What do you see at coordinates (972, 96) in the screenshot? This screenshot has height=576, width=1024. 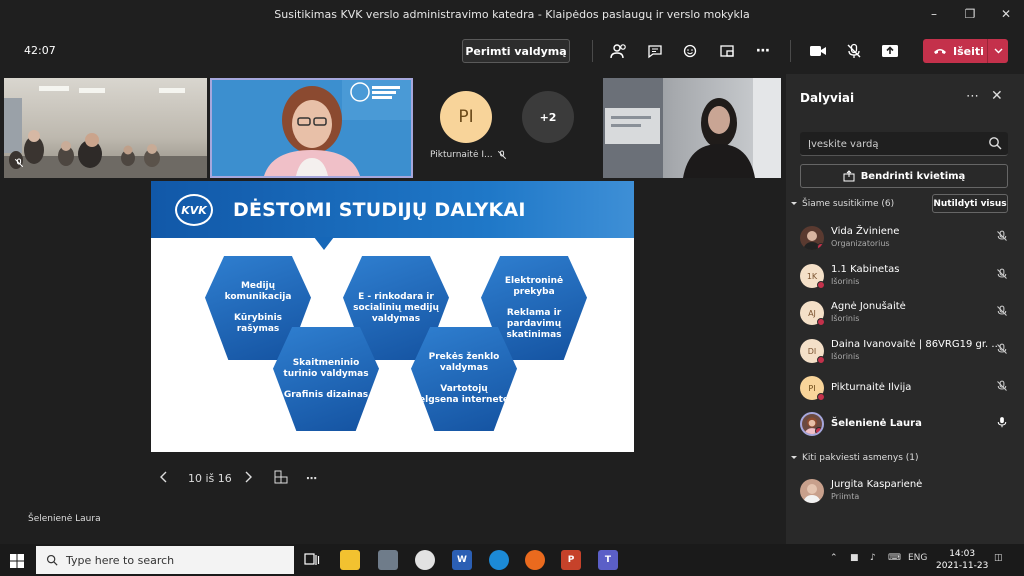 I see `more-options-icon: ⋯` at bounding box center [972, 96].